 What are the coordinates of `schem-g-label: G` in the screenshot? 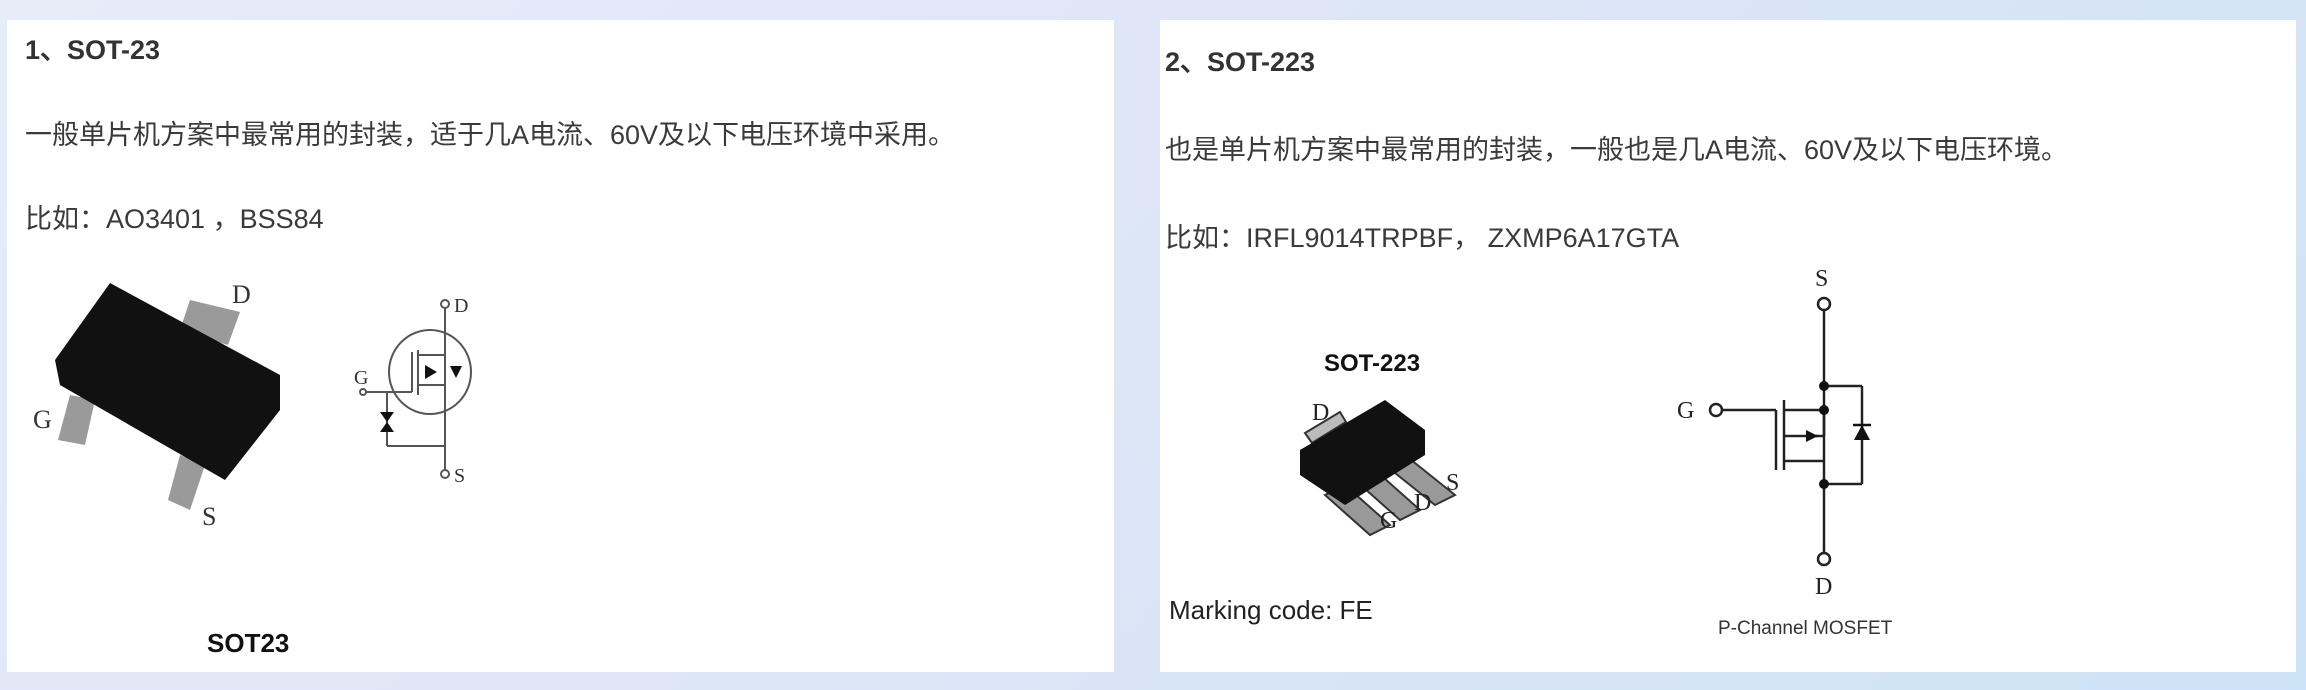 It's located at (1685, 411).